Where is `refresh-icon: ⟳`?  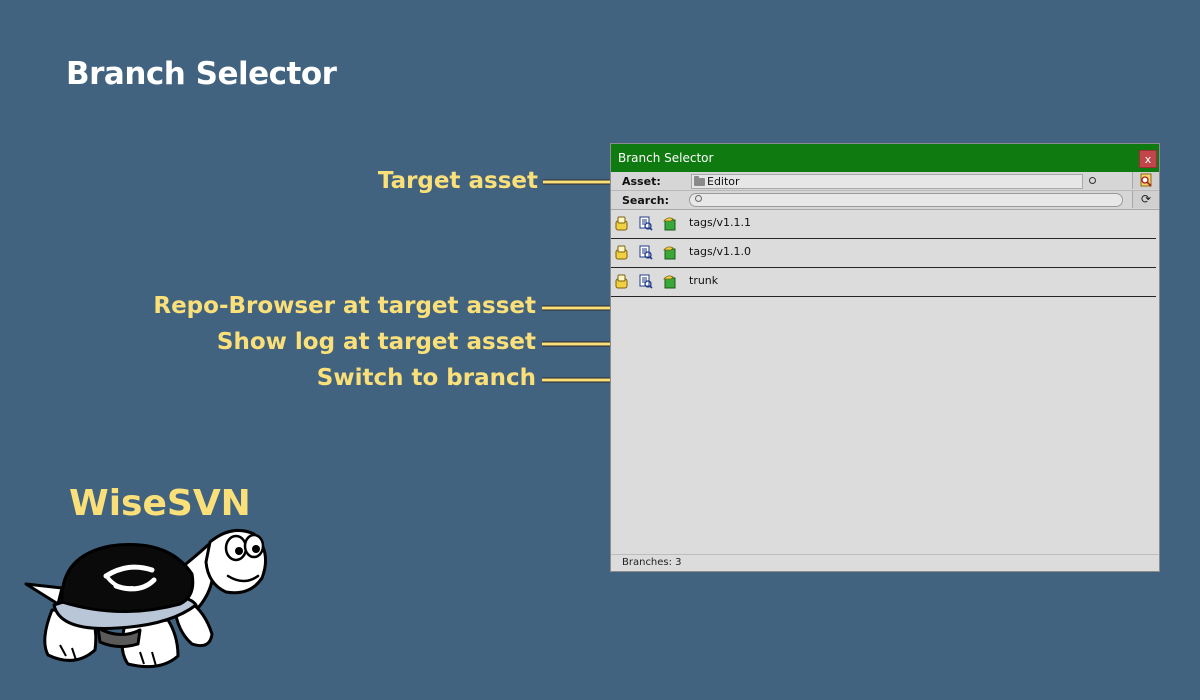
refresh-icon: ⟳ is located at coordinates (1146, 199).